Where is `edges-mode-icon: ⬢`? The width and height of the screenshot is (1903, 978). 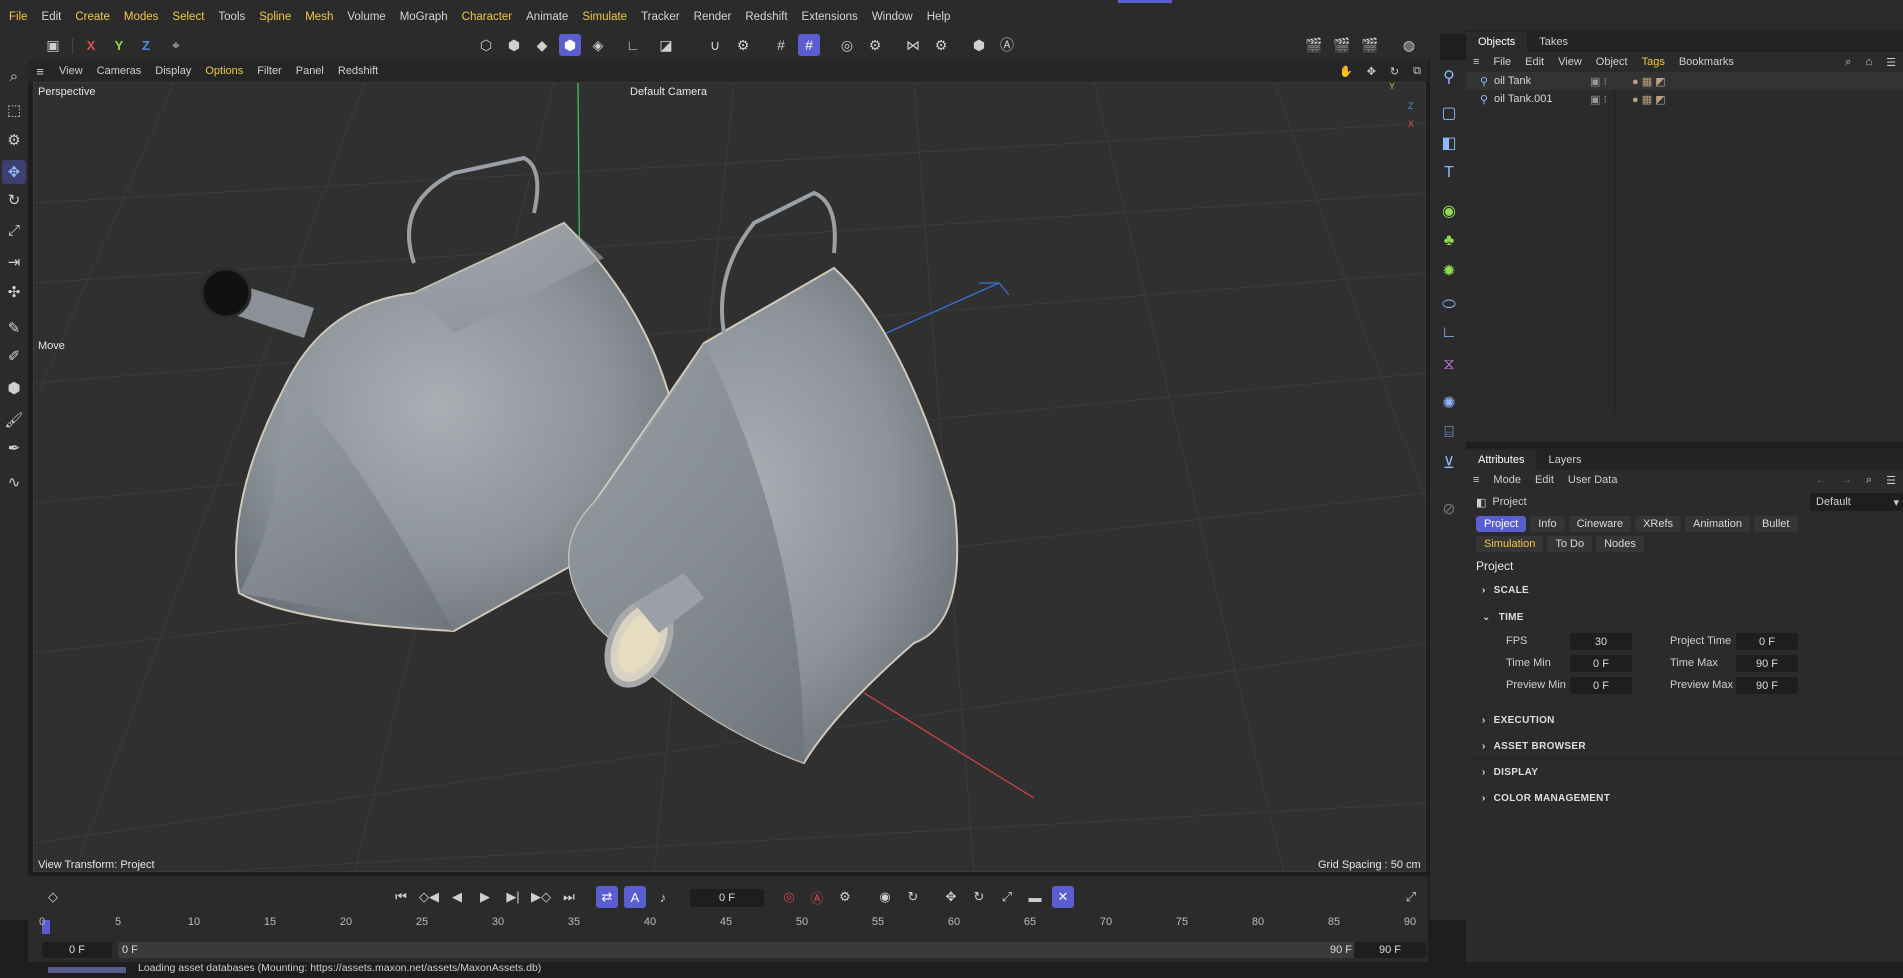 edges-mode-icon: ⬢ is located at coordinates (514, 45).